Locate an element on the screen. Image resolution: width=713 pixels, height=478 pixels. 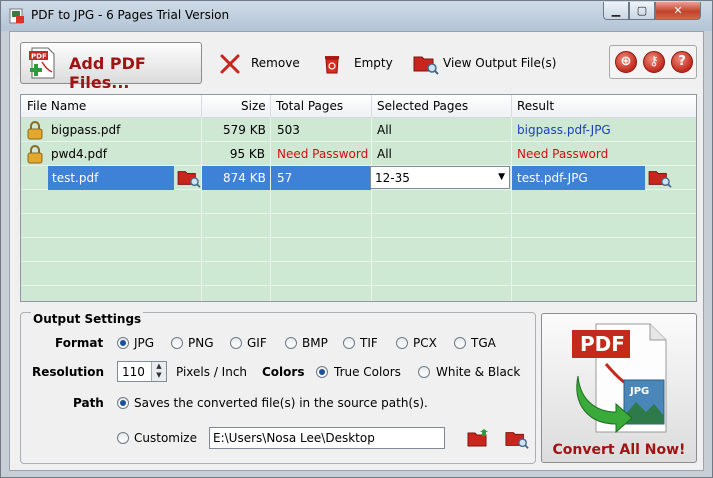
cell-size: 874 KB is located at coordinates (244, 178).